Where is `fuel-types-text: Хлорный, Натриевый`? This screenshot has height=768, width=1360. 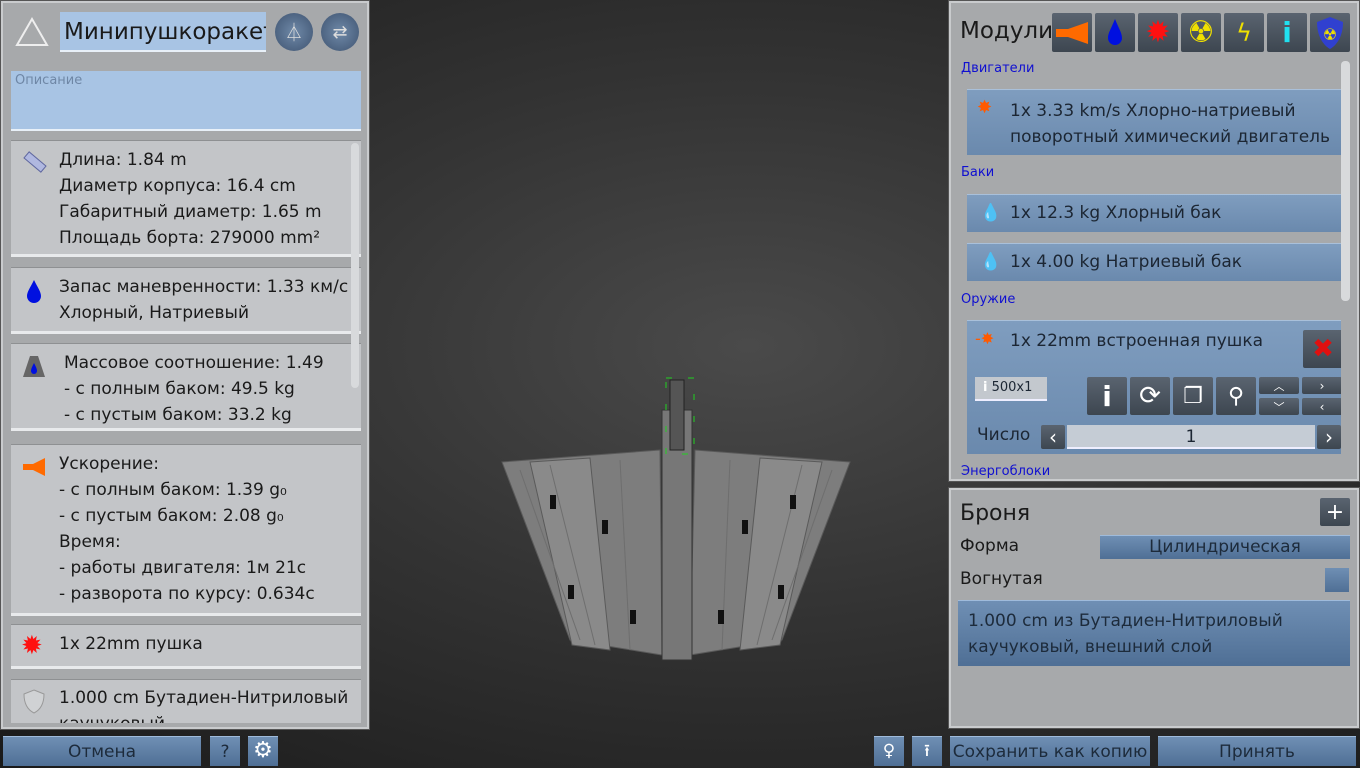
fuel-types-text: Хлорный, Натриевый is located at coordinates (154, 313).